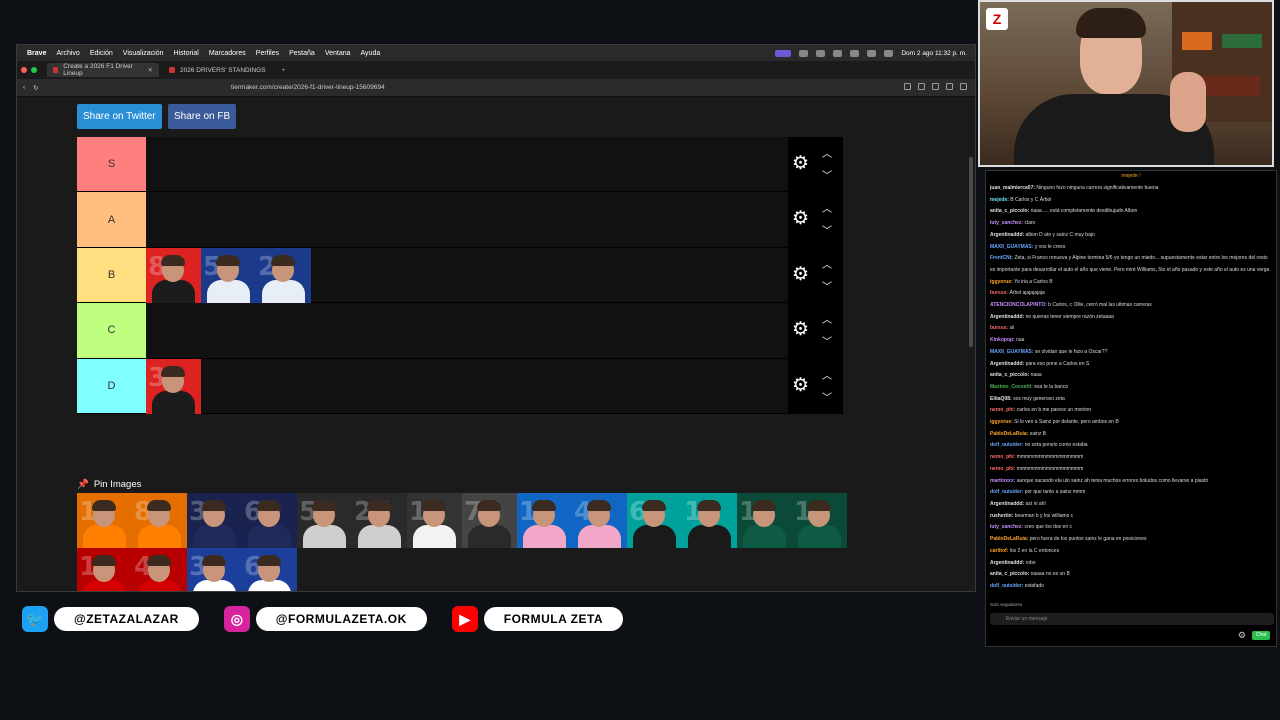  Describe the element at coordinates (119, 116) in the screenshot. I see `share-twitter-button: Share on Twitter` at that location.